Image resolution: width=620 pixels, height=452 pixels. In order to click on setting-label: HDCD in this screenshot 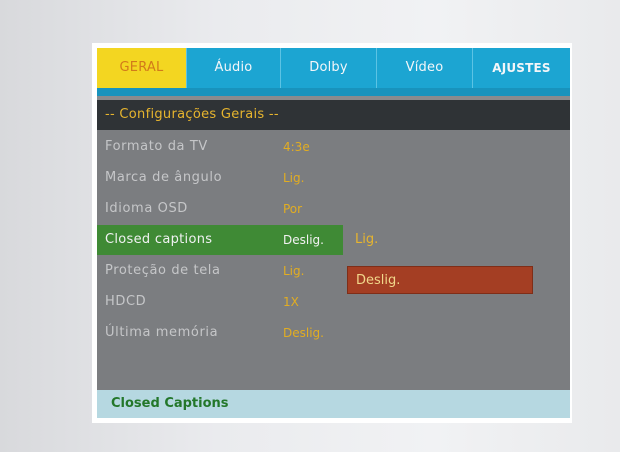, I will do `click(126, 301)`.